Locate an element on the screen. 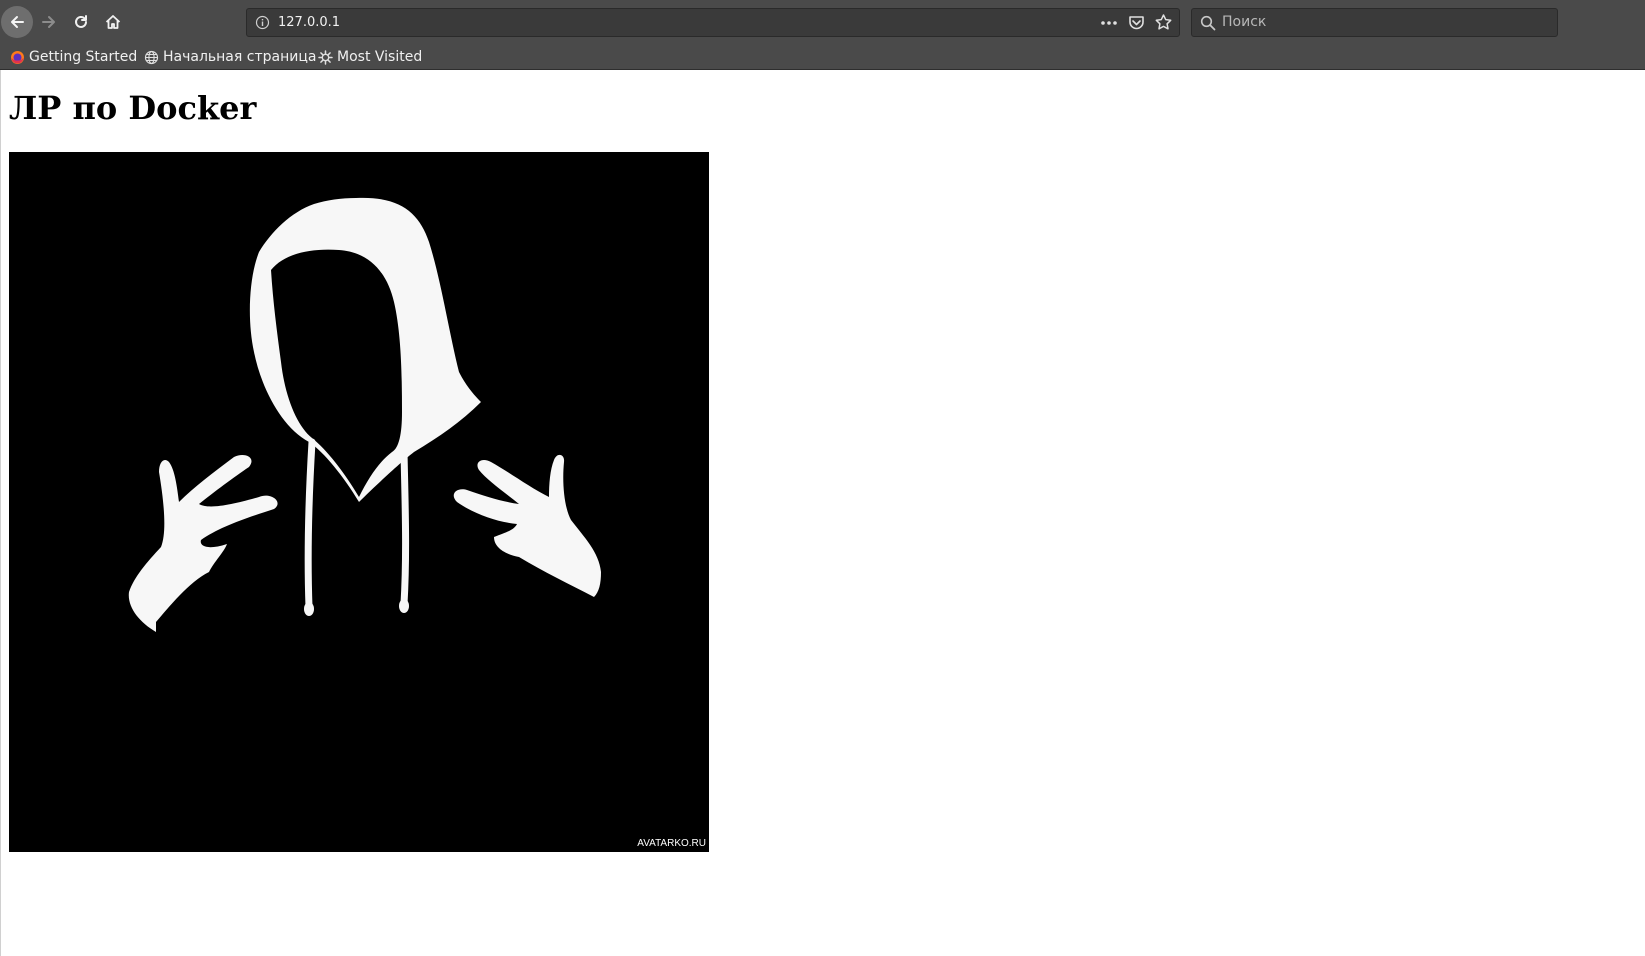 The image size is (1645, 956). image-watermark: AVATARKO.RU is located at coordinates (671, 843).